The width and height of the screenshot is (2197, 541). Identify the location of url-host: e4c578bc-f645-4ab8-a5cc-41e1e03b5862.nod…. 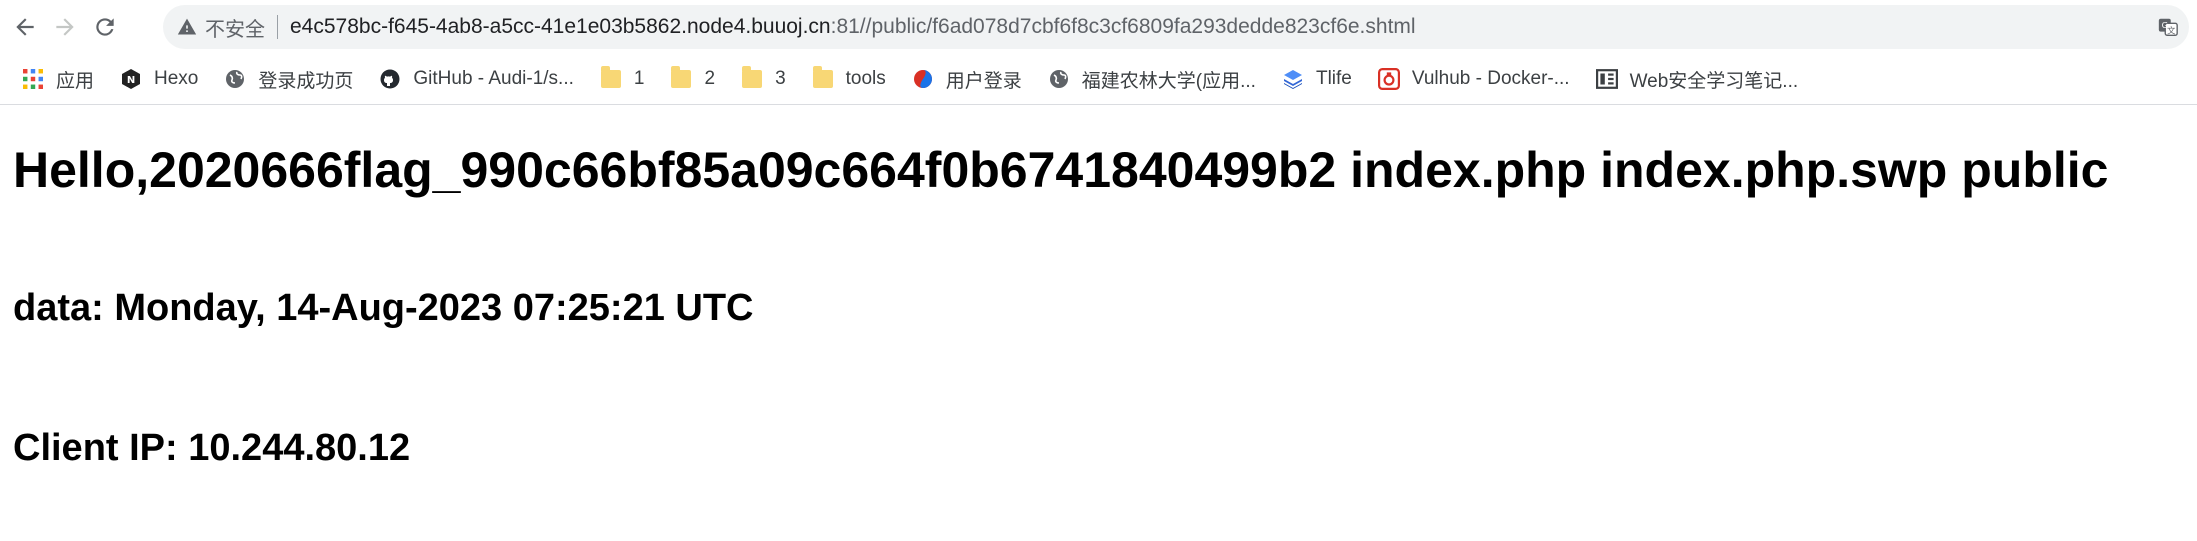
(560, 26).